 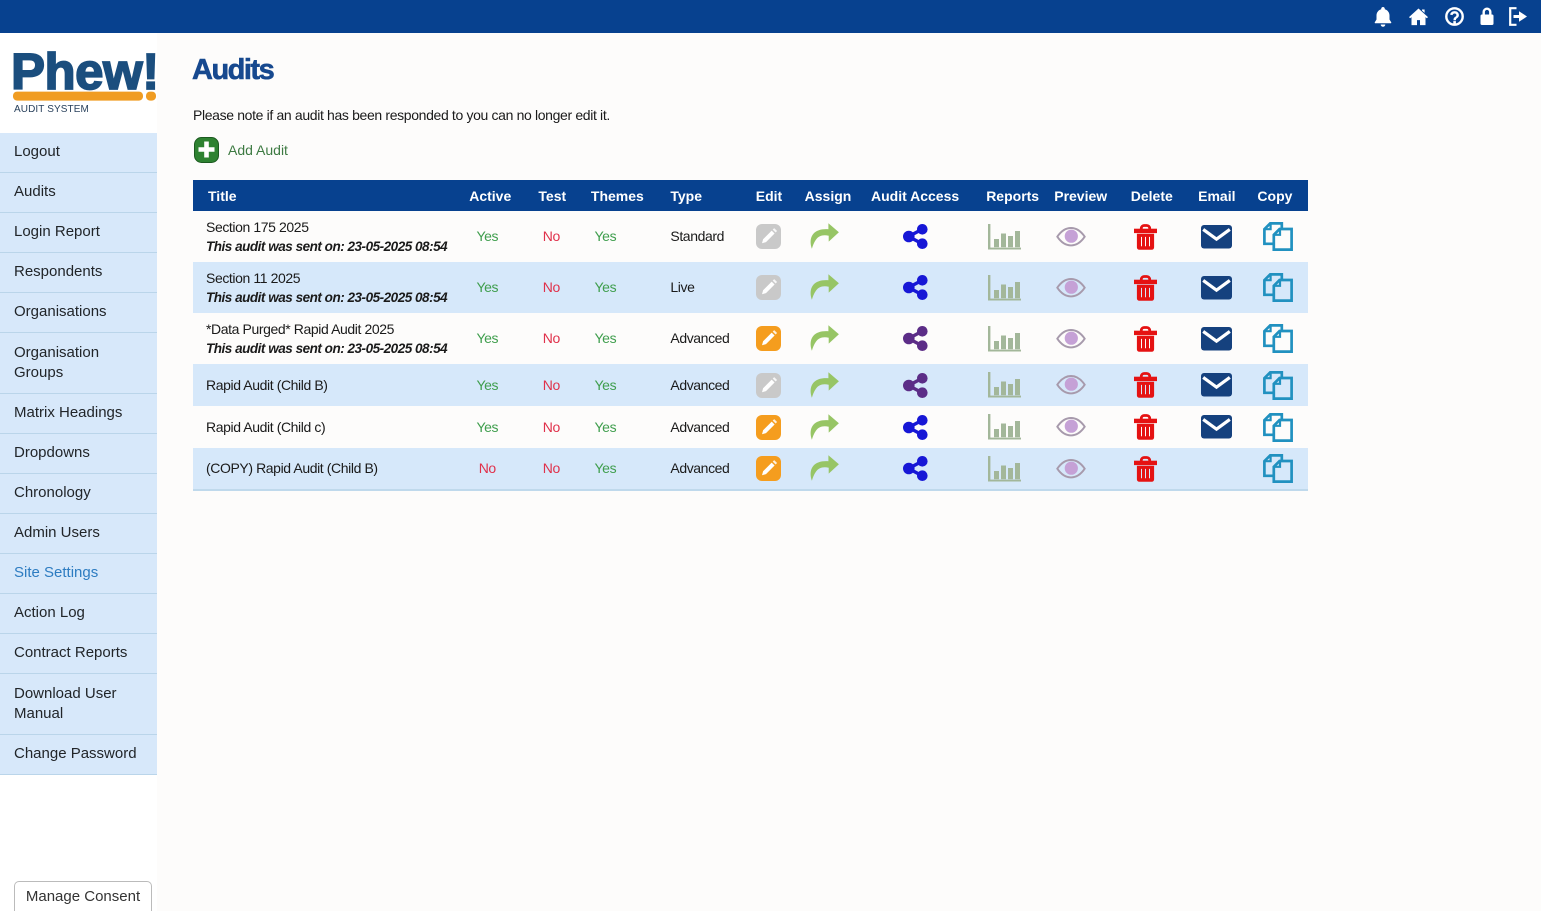 I want to click on svg-text: Phew!, so click(x=84, y=71).